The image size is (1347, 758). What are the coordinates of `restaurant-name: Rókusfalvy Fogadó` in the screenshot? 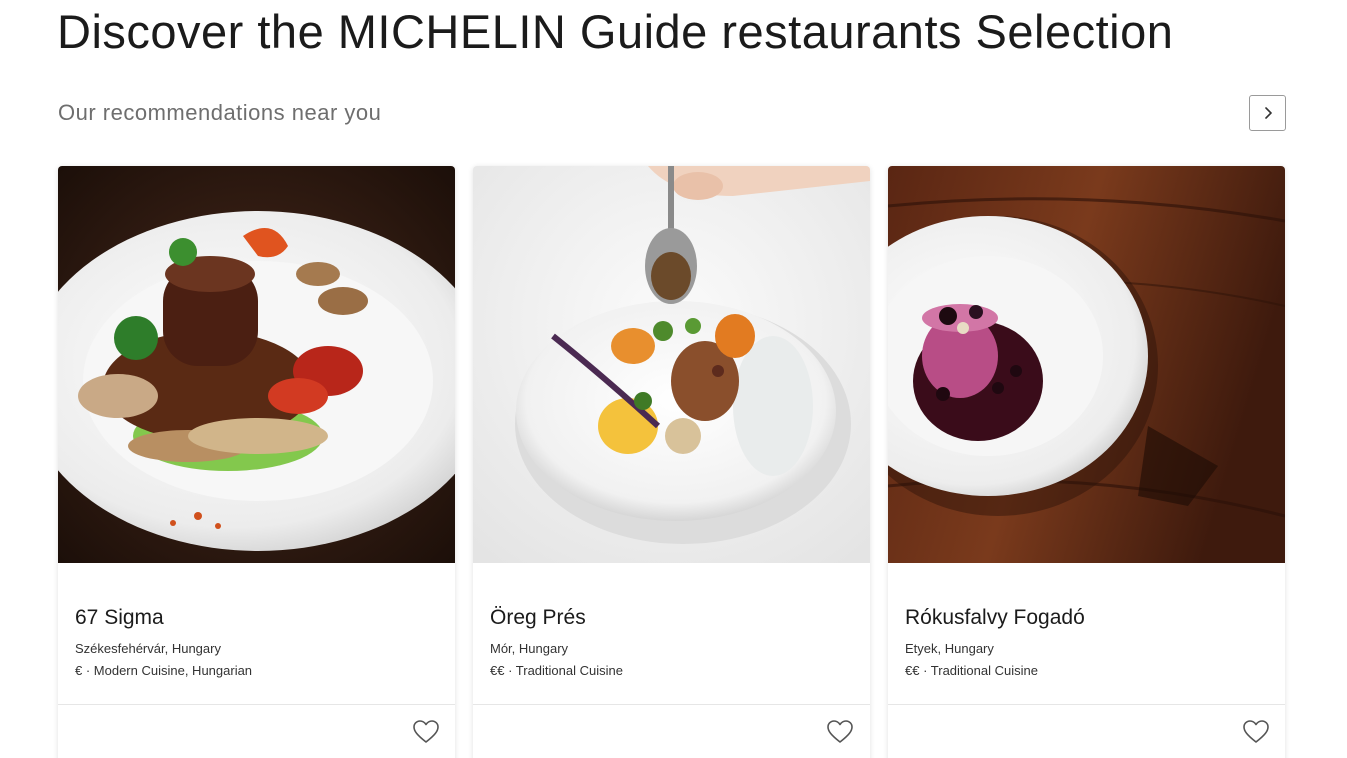 It's located at (995, 618).